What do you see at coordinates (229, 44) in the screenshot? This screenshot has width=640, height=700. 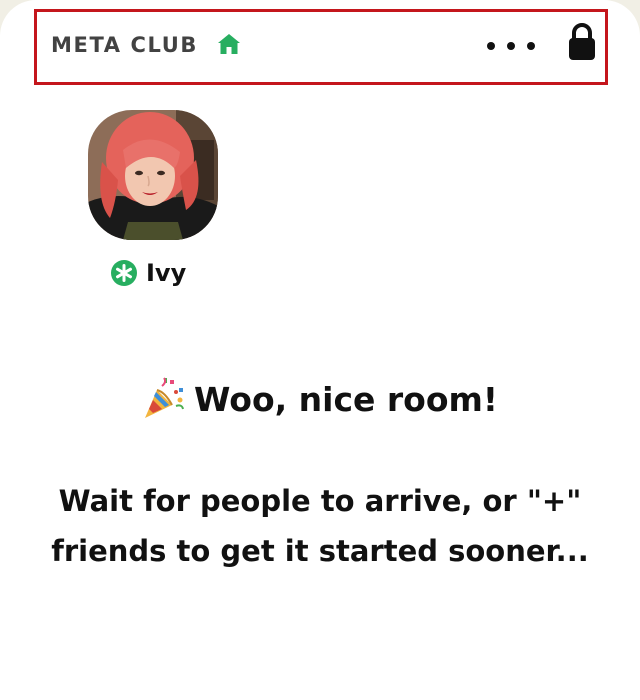 I see `house-icon` at bounding box center [229, 44].